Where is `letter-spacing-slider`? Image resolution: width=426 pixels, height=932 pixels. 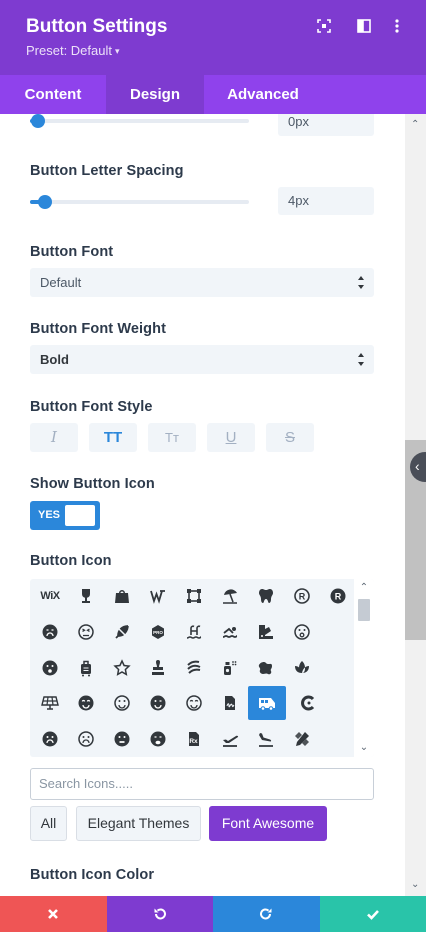
letter-spacing-slider is located at coordinates (139, 202).